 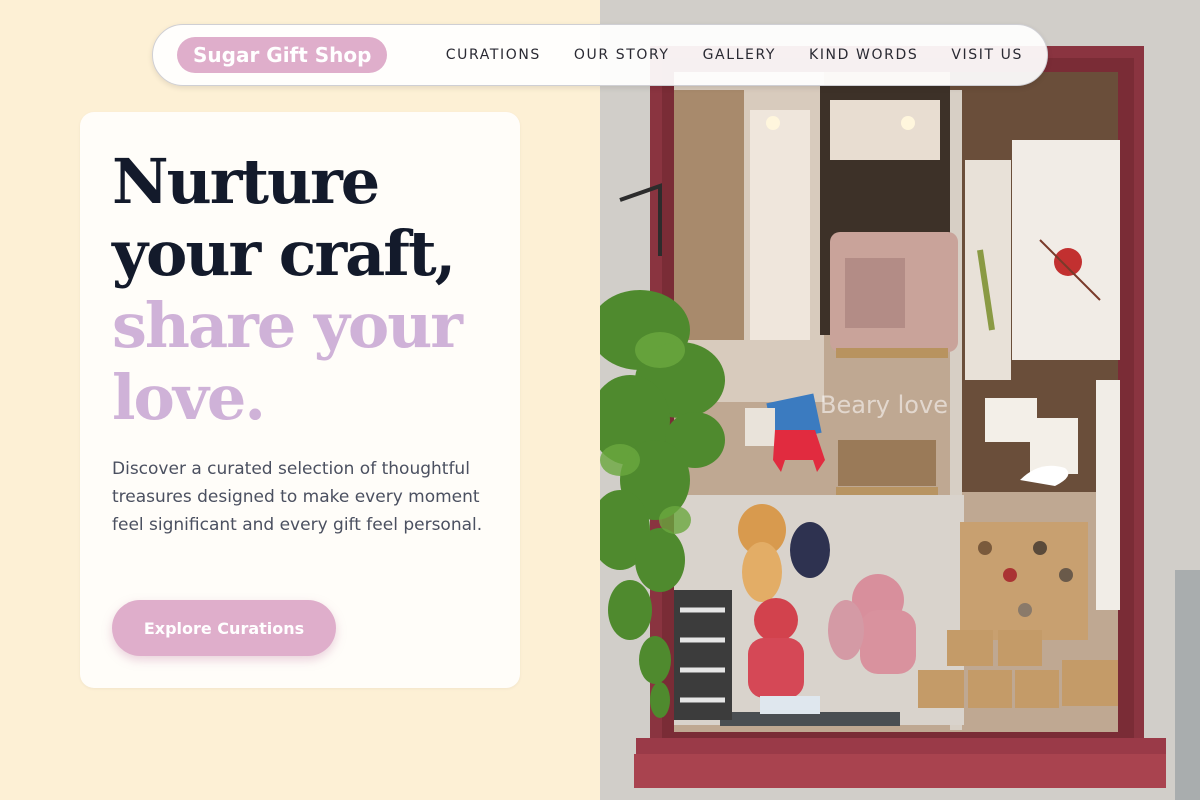 I want to click on brand-logo: Sugar Gift Shop, so click(x=282, y=55).